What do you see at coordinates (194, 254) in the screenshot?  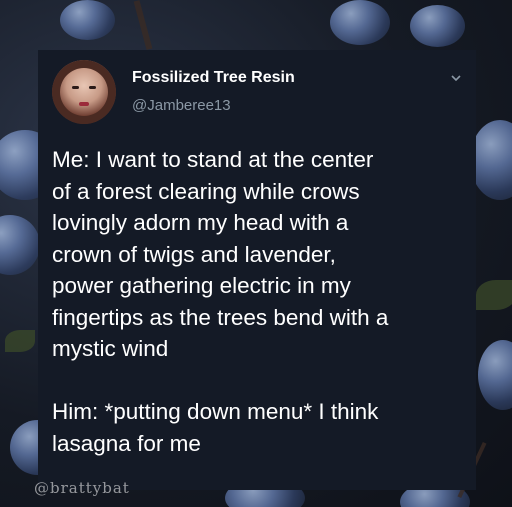 I see `tweet-line: crown of twigs and lavender,` at bounding box center [194, 254].